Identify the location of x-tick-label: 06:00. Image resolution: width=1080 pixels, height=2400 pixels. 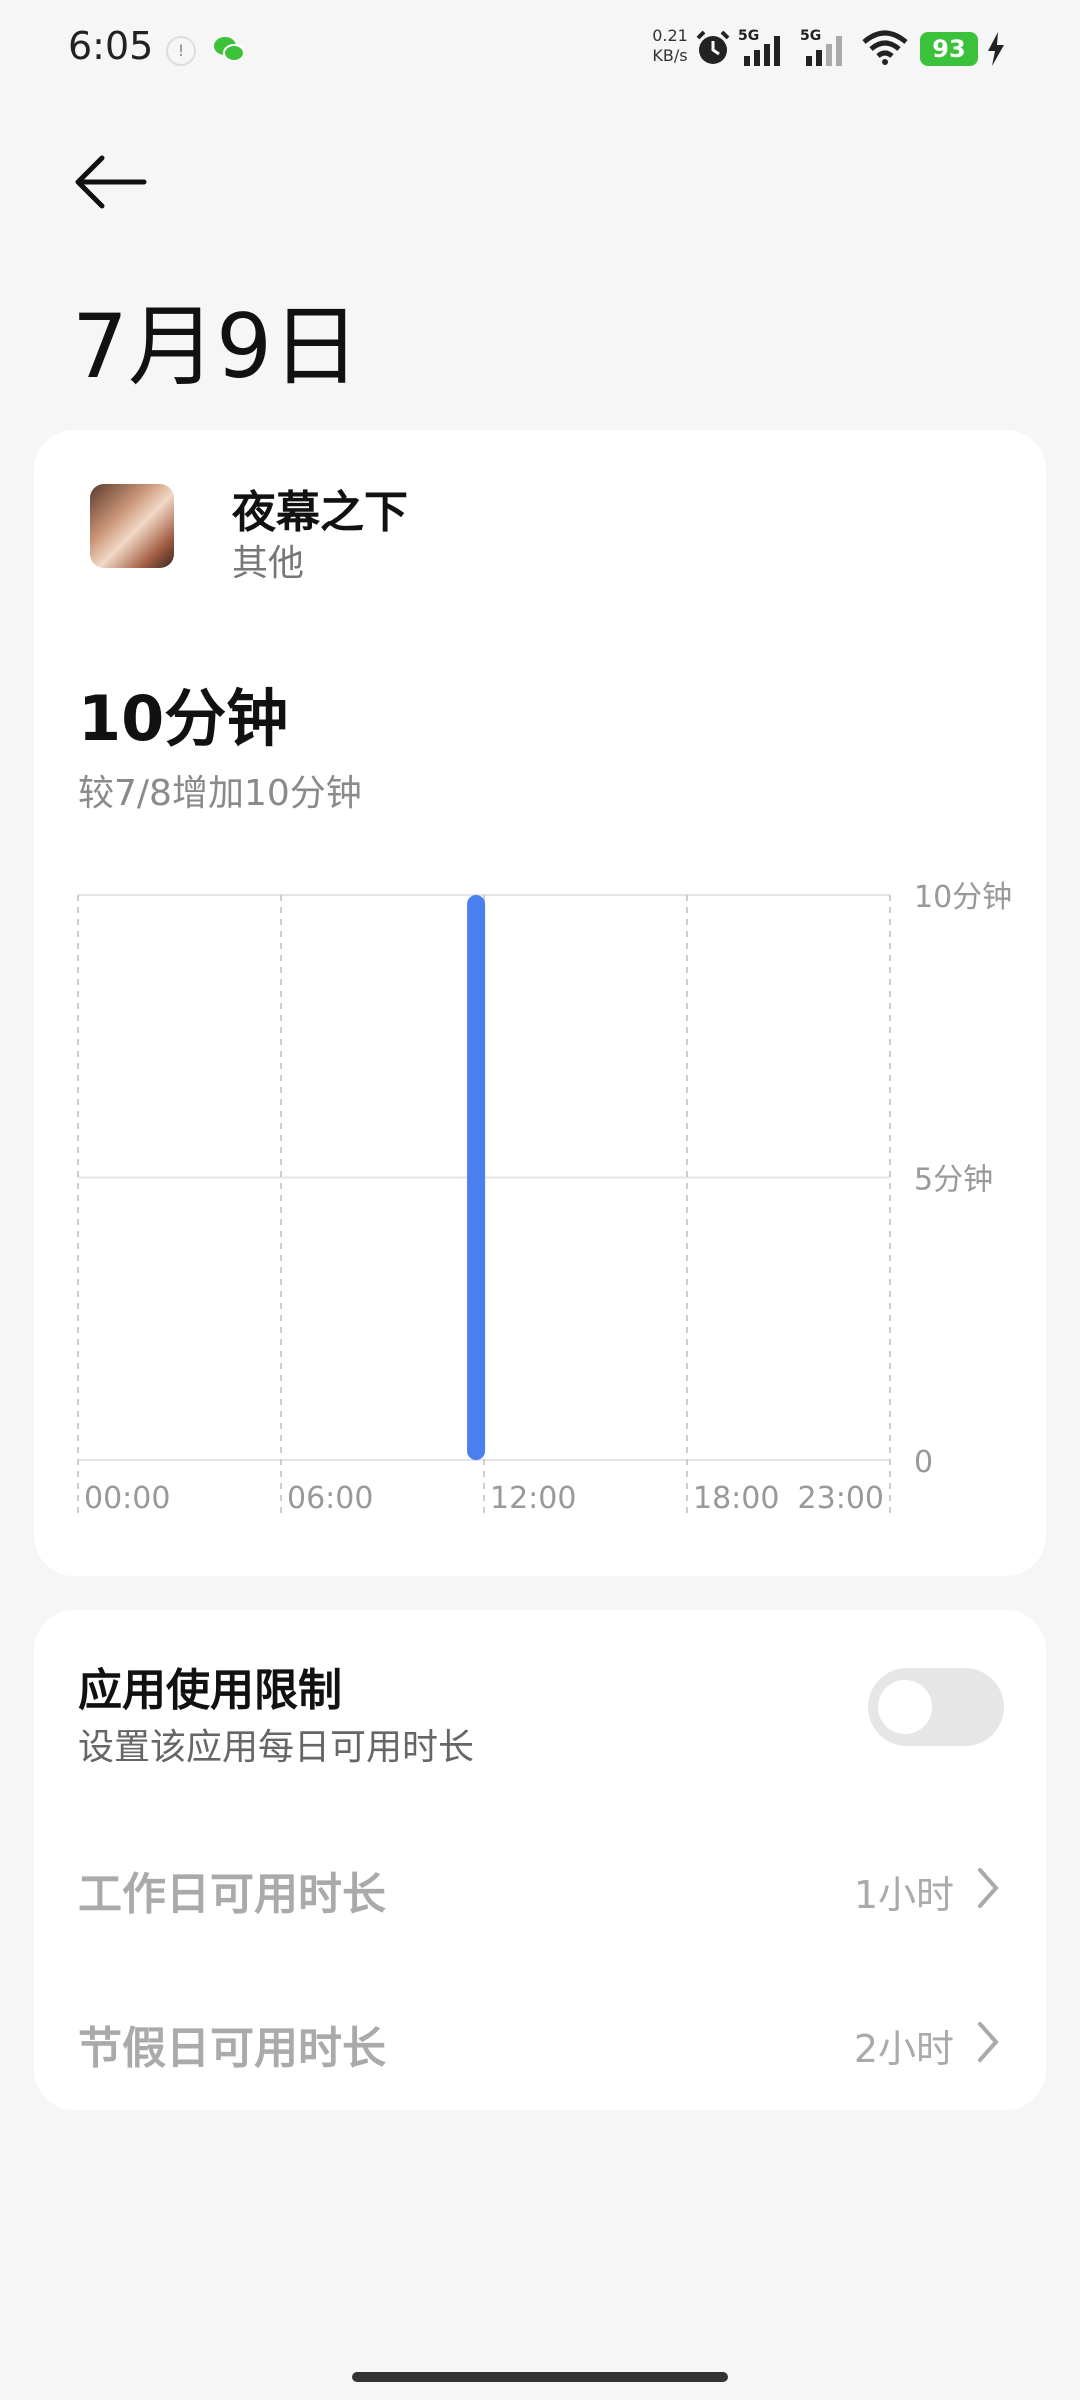
(330, 1498).